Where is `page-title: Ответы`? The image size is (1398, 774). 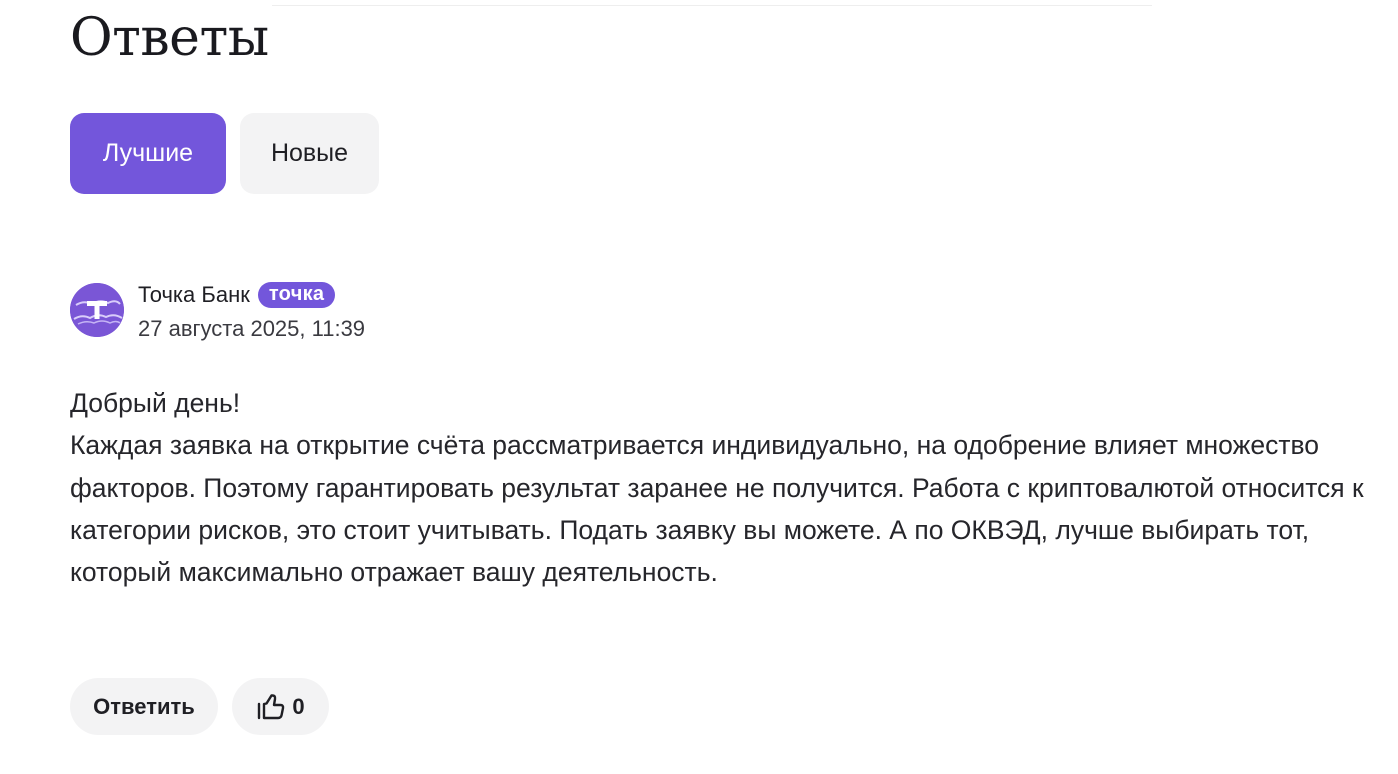
page-title: Ответы is located at coordinates (169, 38).